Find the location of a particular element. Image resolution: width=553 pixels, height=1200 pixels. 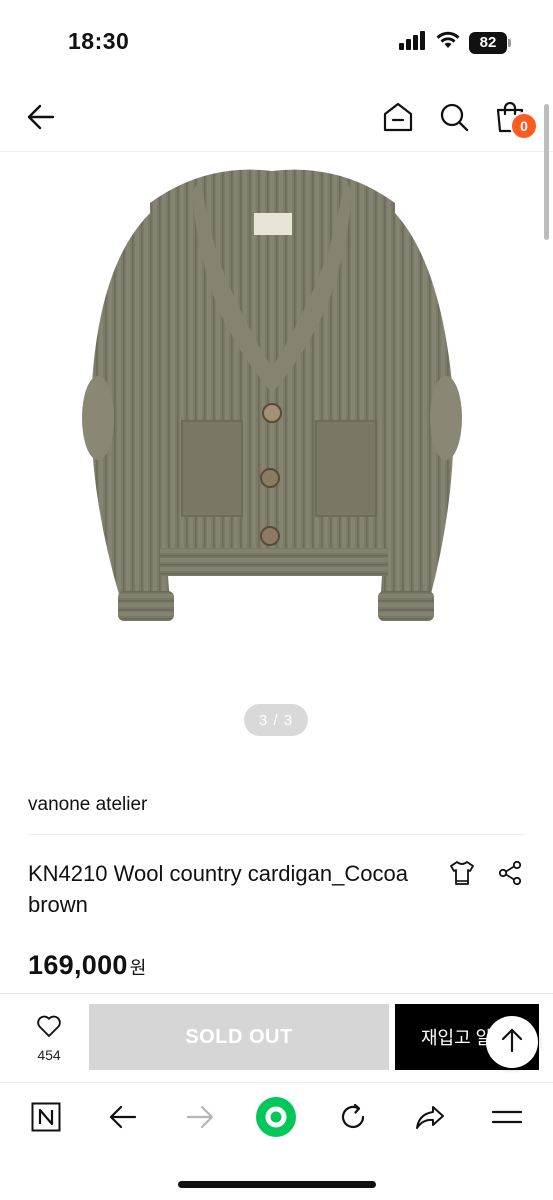

cart-button: 0 is located at coordinates (513, 119).